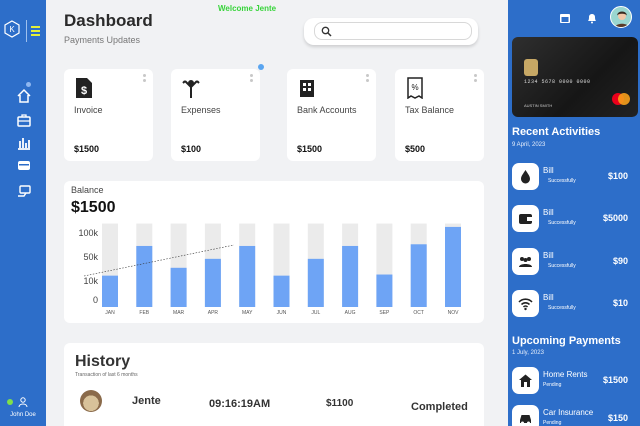  What do you see at coordinates (191, 149) in the screenshot?
I see `card-value: $100` at bounding box center [191, 149].